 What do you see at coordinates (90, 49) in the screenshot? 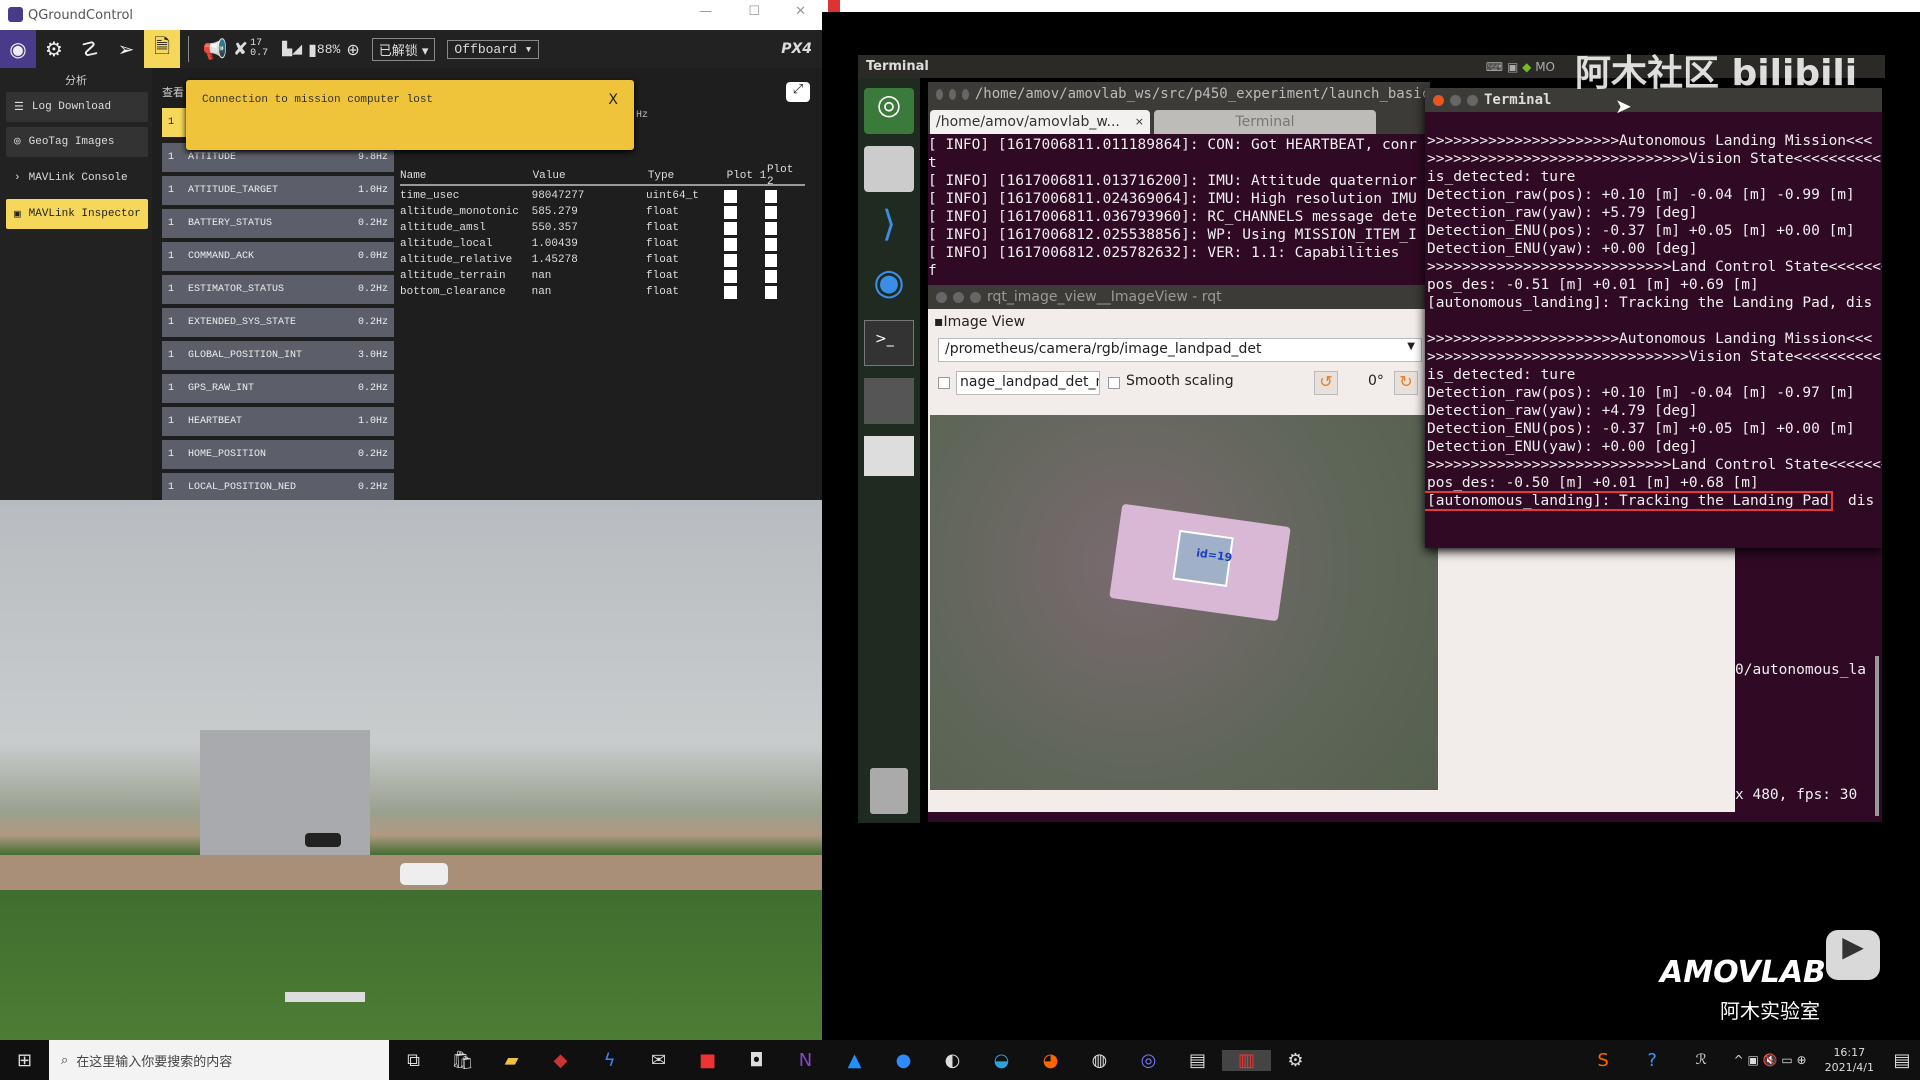
I see `plan-route-icon: ☡` at bounding box center [90, 49].